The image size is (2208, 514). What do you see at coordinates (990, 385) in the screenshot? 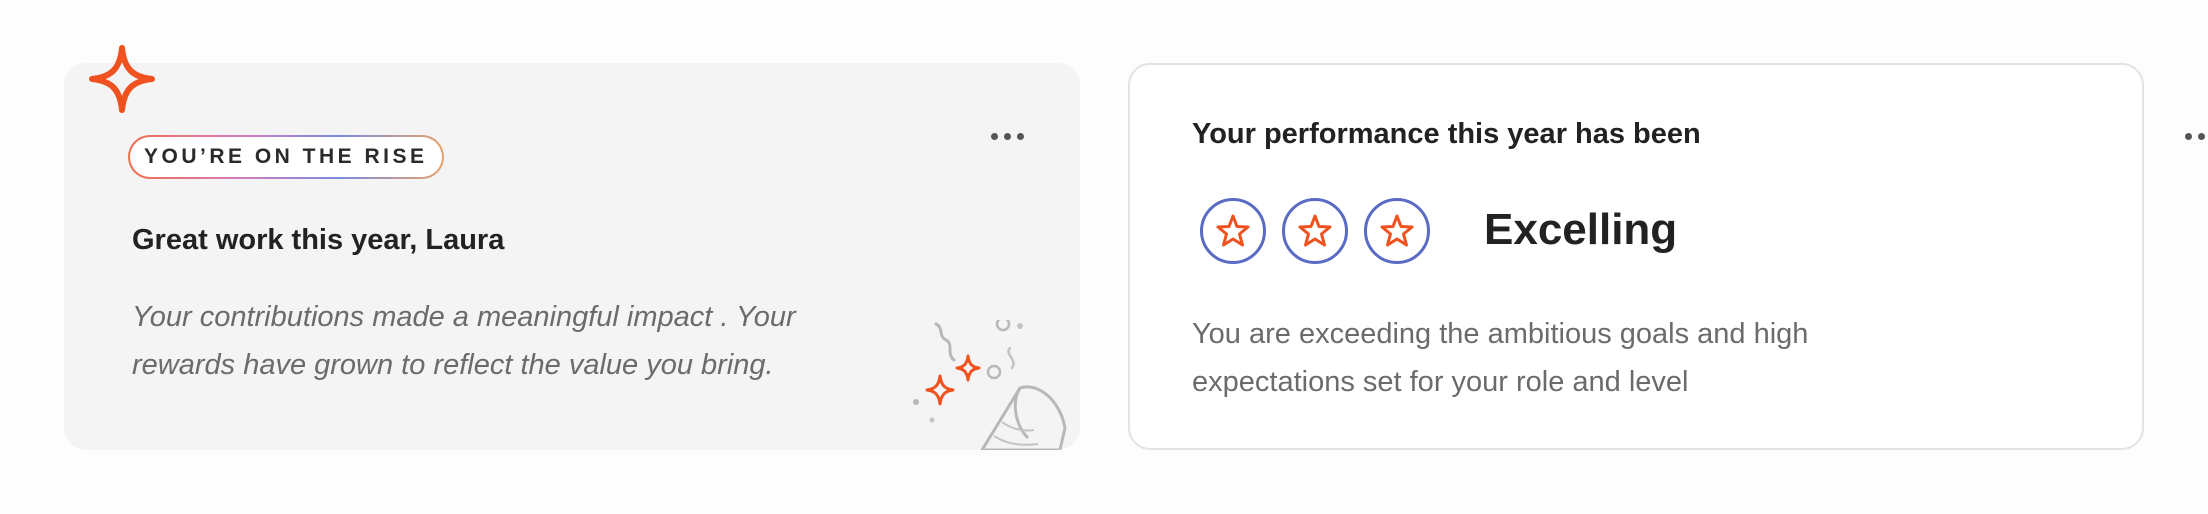
I see `party-popper-icon` at bounding box center [990, 385].